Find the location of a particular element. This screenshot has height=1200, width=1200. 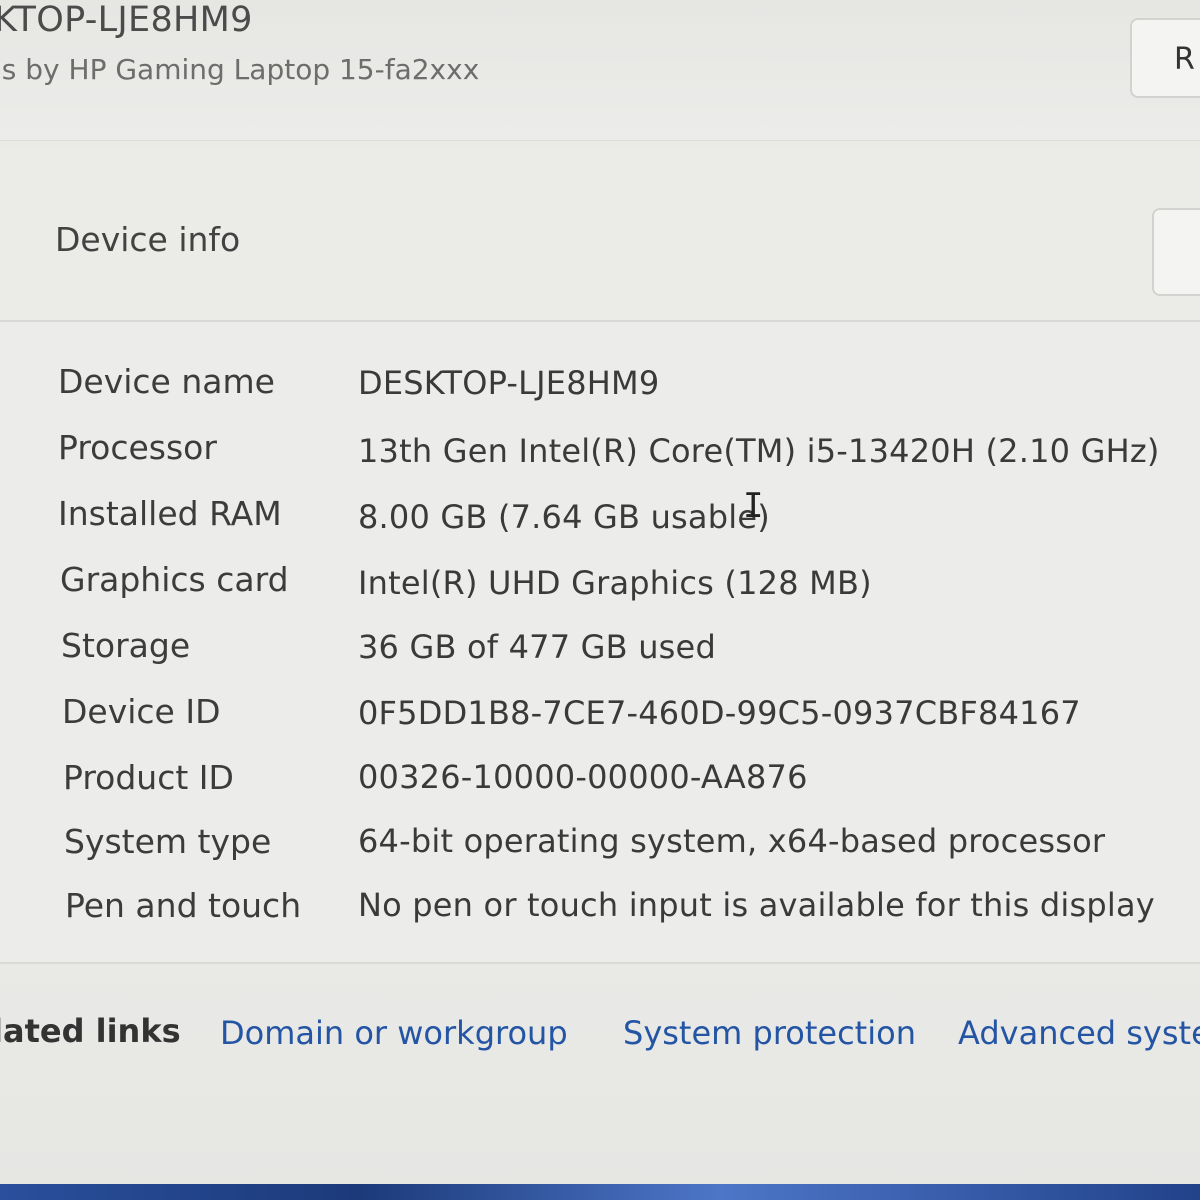

spec-label: Storage is located at coordinates (126, 645).